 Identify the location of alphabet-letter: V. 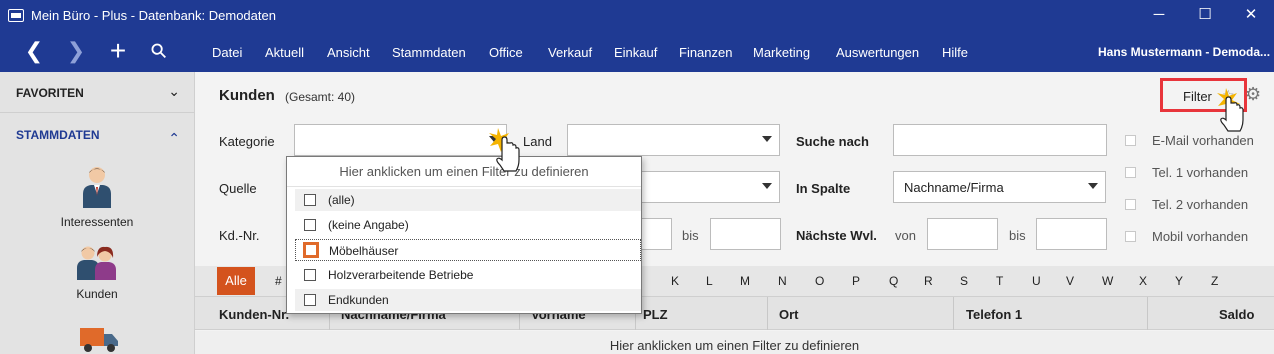
(1070, 281).